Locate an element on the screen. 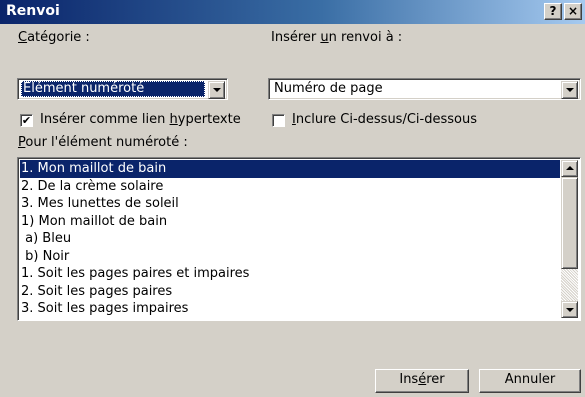 This screenshot has width=585, height=397. numbered-item-list-label: Pour l'élément numéroté : is located at coordinates (103, 142).